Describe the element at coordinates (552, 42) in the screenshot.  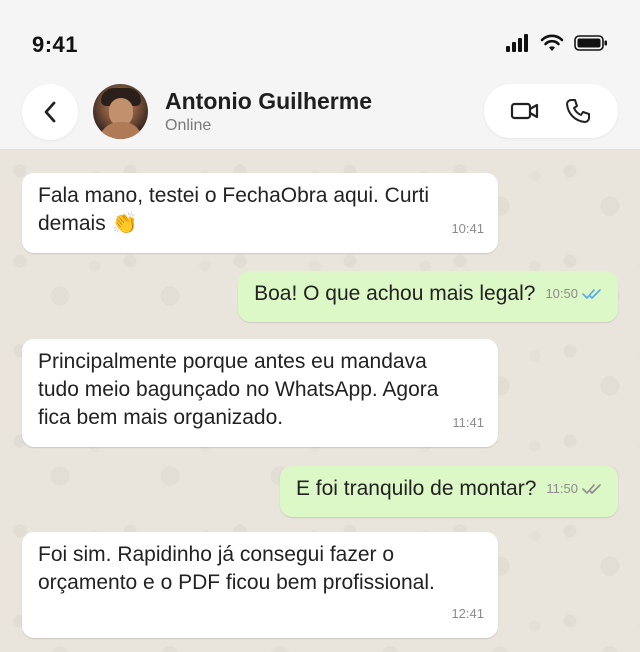
I see `wifi-icon` at that location.